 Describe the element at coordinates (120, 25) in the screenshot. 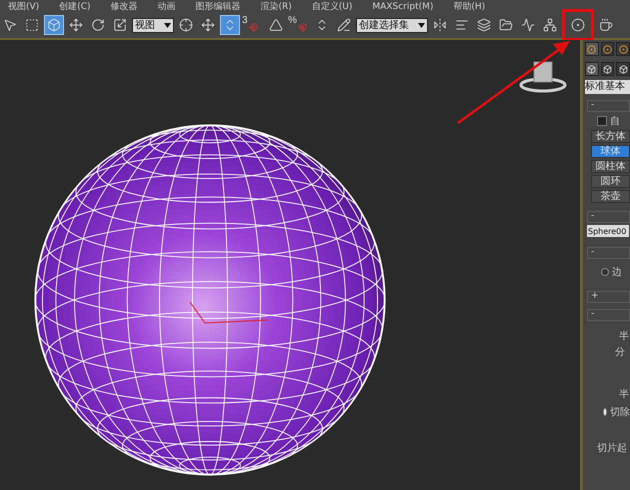

I see `scale-icon` at that location.